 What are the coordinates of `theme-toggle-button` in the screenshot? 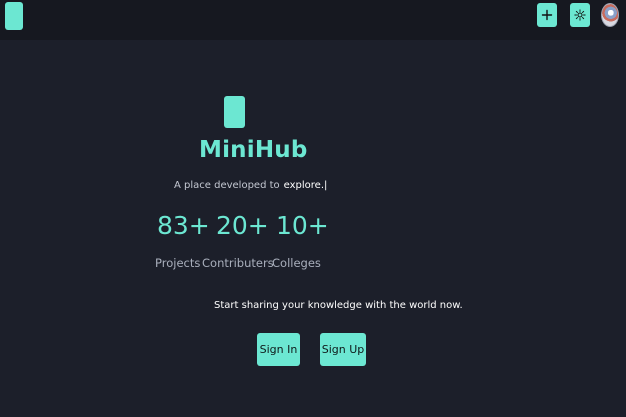 It's located at (580, 15).